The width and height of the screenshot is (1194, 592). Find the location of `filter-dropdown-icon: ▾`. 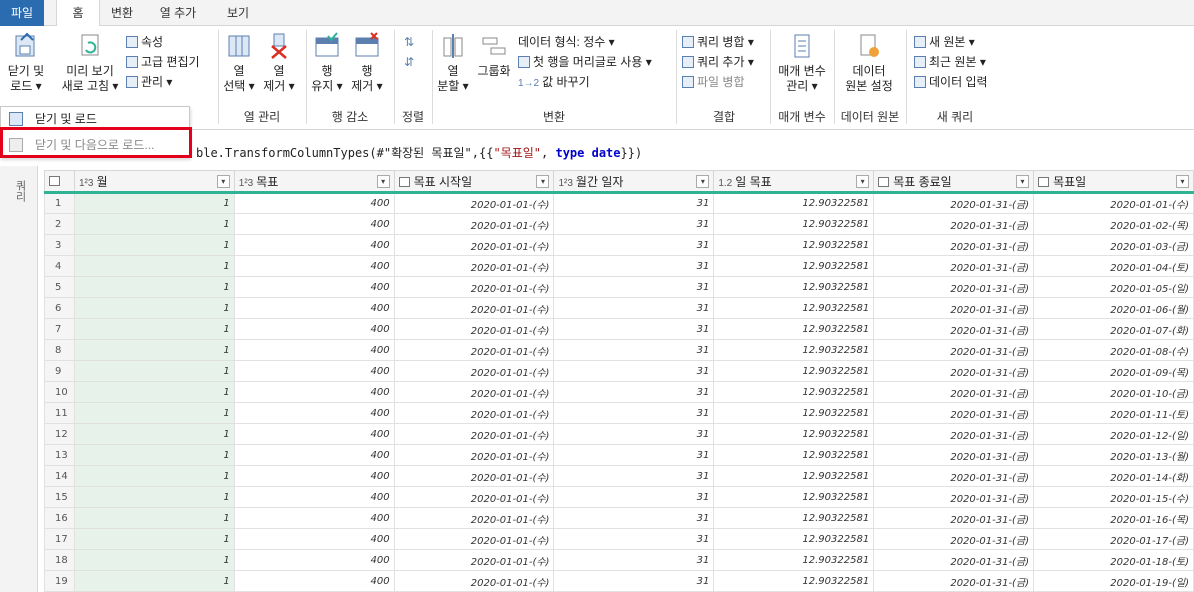

filter-dropdown-icon: ▾ is located at coordinates (1182, 181).